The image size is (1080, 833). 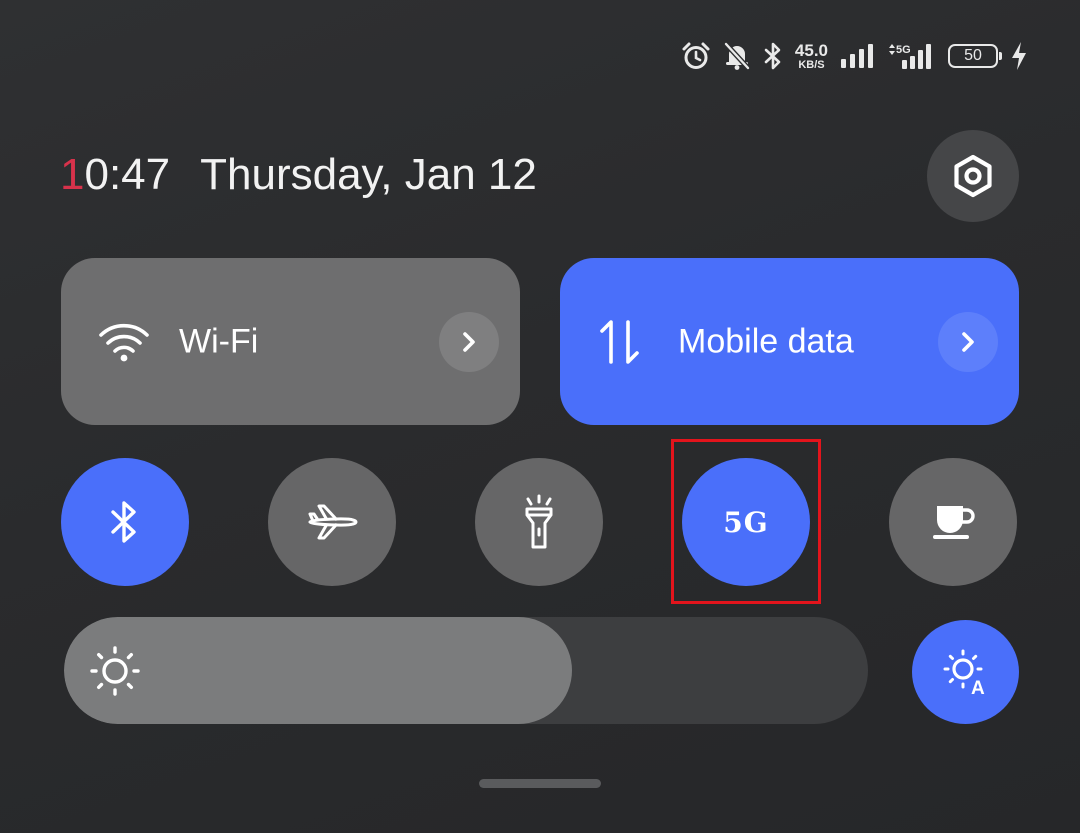 I want to click on mobile-data-expand-button, so click(x=968, y=341).